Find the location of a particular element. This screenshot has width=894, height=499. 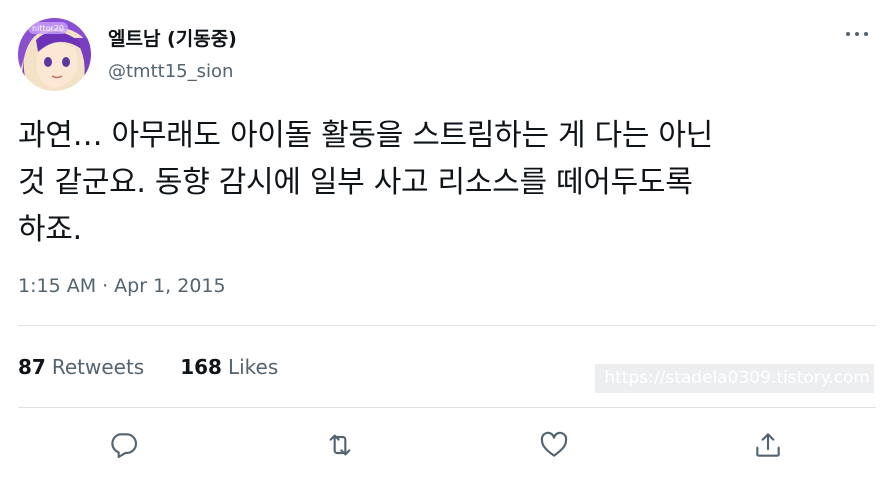

tweet-line: 것 같군요. 동향 감시에 일부 사고 리소스를 떼어두도록 is located at coordinates (355, 182).